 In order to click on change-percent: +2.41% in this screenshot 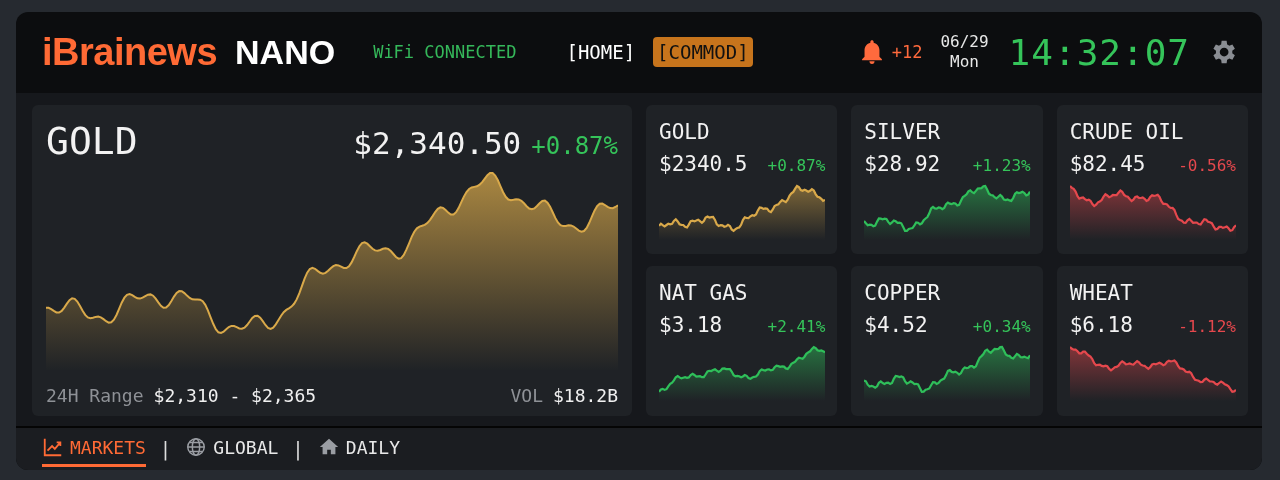, I will do `click(796, 327)`.